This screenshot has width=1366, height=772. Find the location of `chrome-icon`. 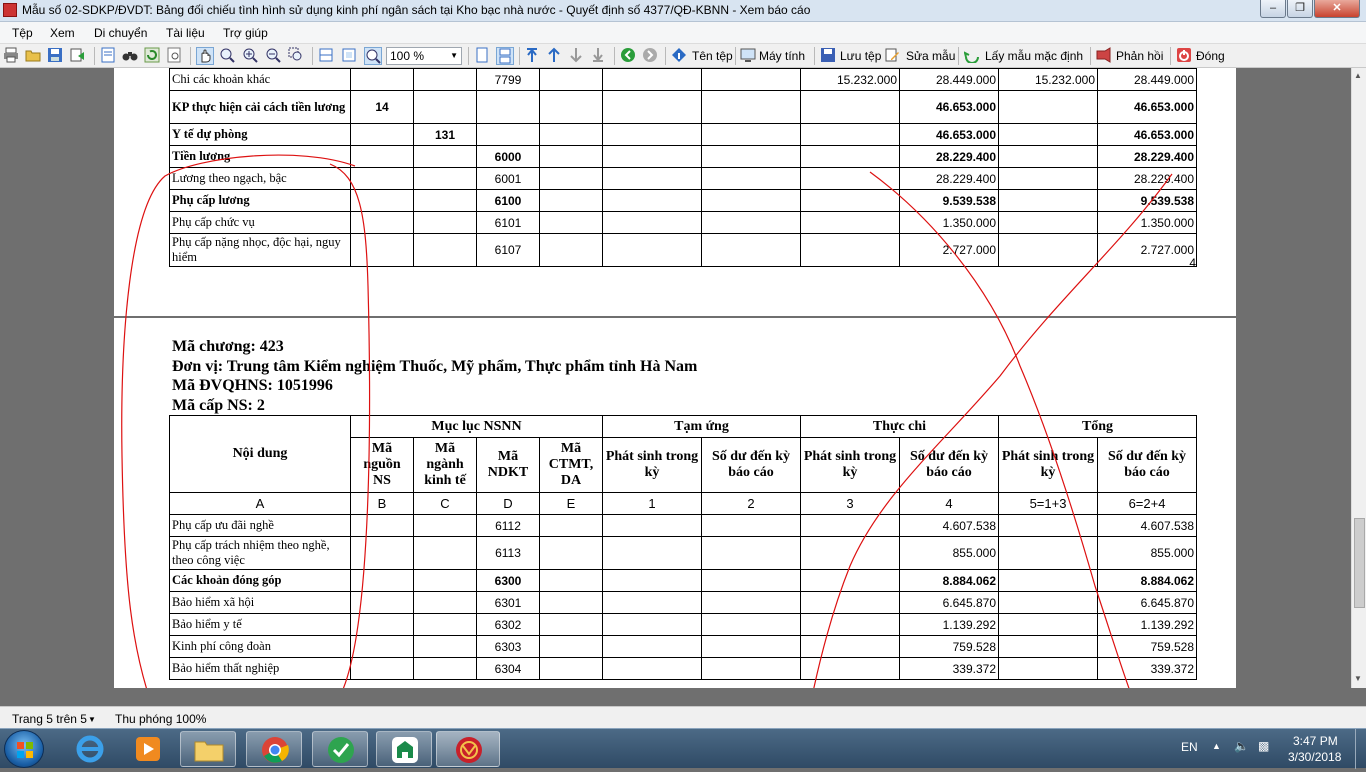

chrome-icon is located at coordinates (274, 749).